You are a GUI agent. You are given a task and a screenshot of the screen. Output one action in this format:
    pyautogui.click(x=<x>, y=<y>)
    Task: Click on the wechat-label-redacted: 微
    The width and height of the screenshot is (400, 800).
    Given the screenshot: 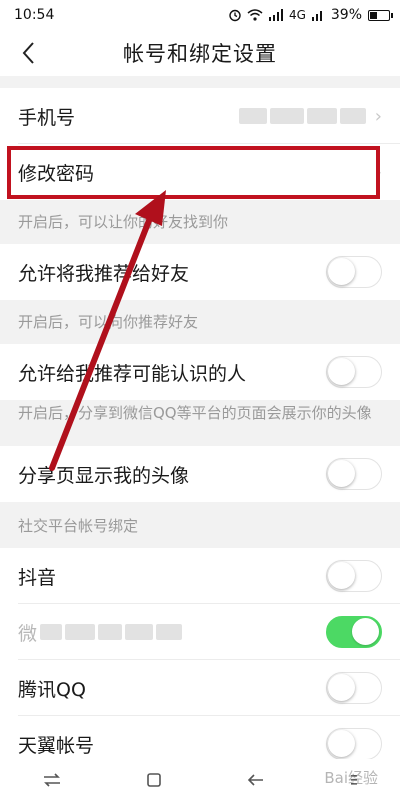 What is the action you would take?
    pyautogui.click(x=100, y=632)
    